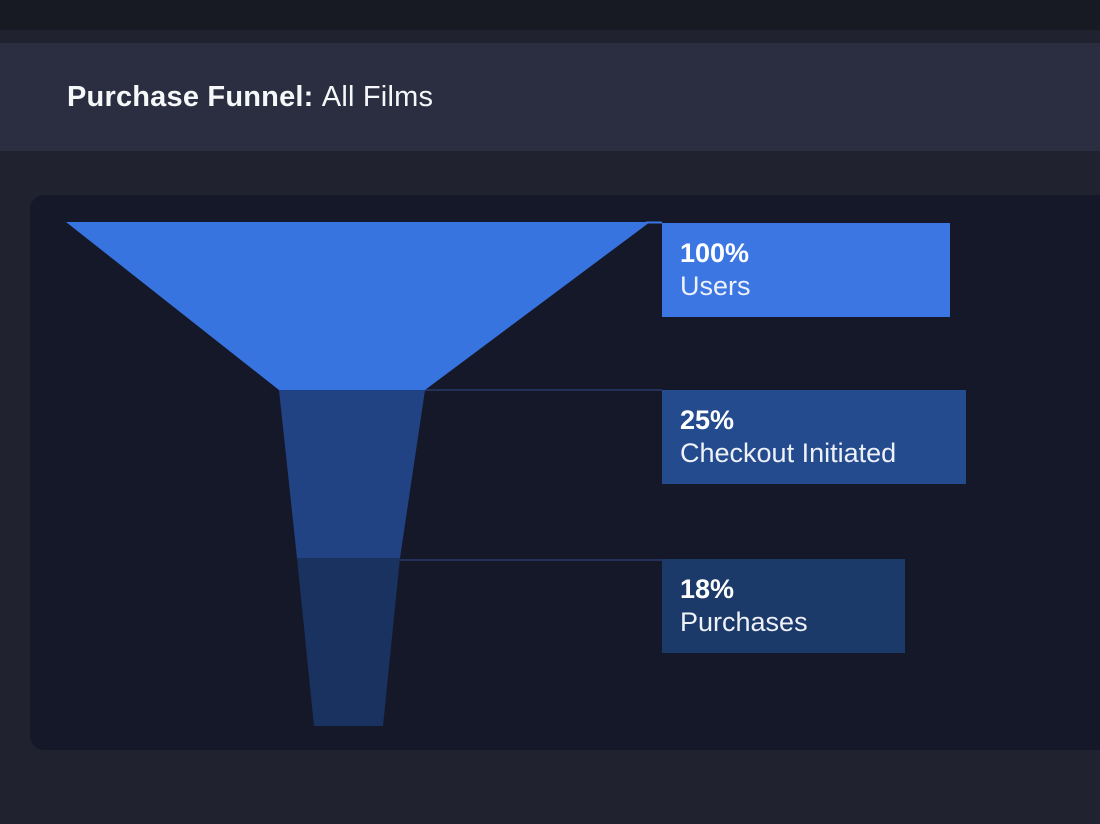 The height and width of the screenshot is (824, 1100). What do you see at coordinates (715, 286) in the screenshot?
I see `stage-name: Users` at bounding box center [715, 286].